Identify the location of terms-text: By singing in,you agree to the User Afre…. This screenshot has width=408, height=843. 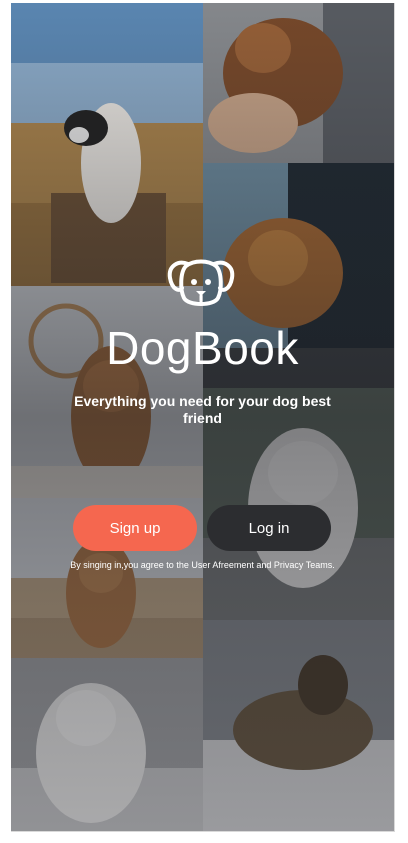
(202, 565).